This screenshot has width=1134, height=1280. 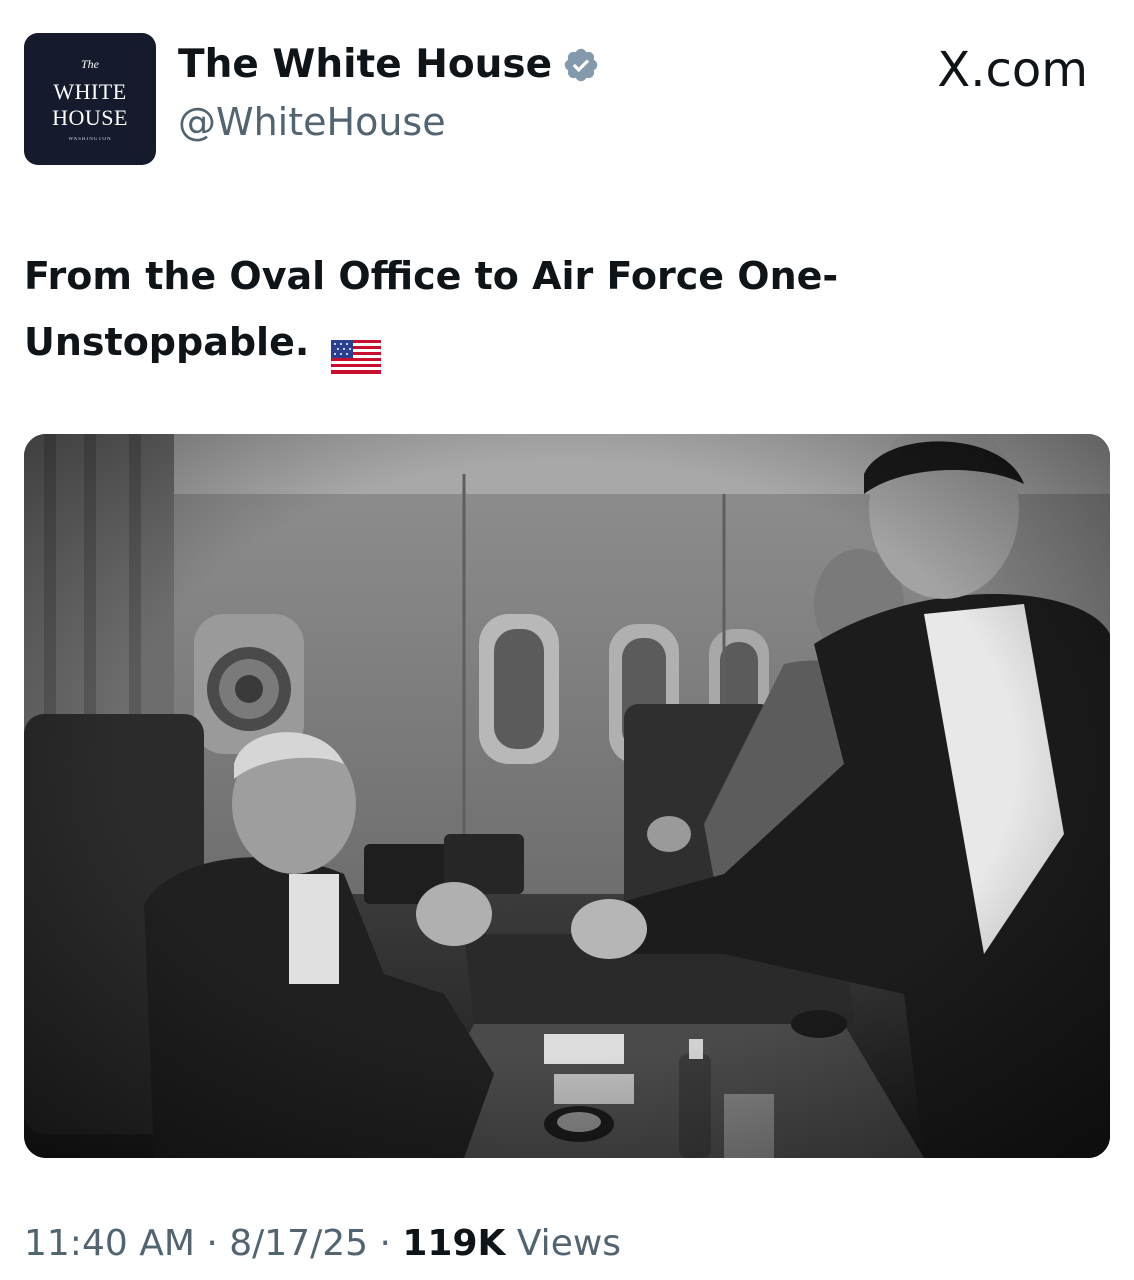 What do you see at coordinates (90, 117) in the screenshot?
I see `avatar-text-house: HOUSE` at bounding box center [90, 117].